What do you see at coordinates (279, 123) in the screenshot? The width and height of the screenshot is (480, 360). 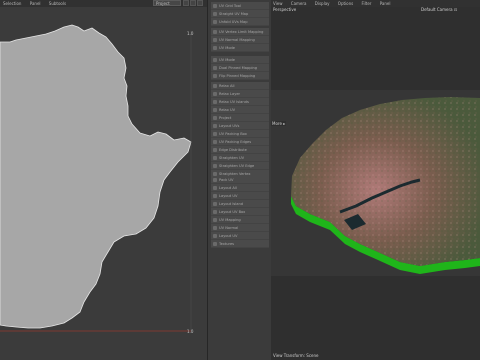 I see `viewport-more-button: More ▸` at bounding box center [279, 123].